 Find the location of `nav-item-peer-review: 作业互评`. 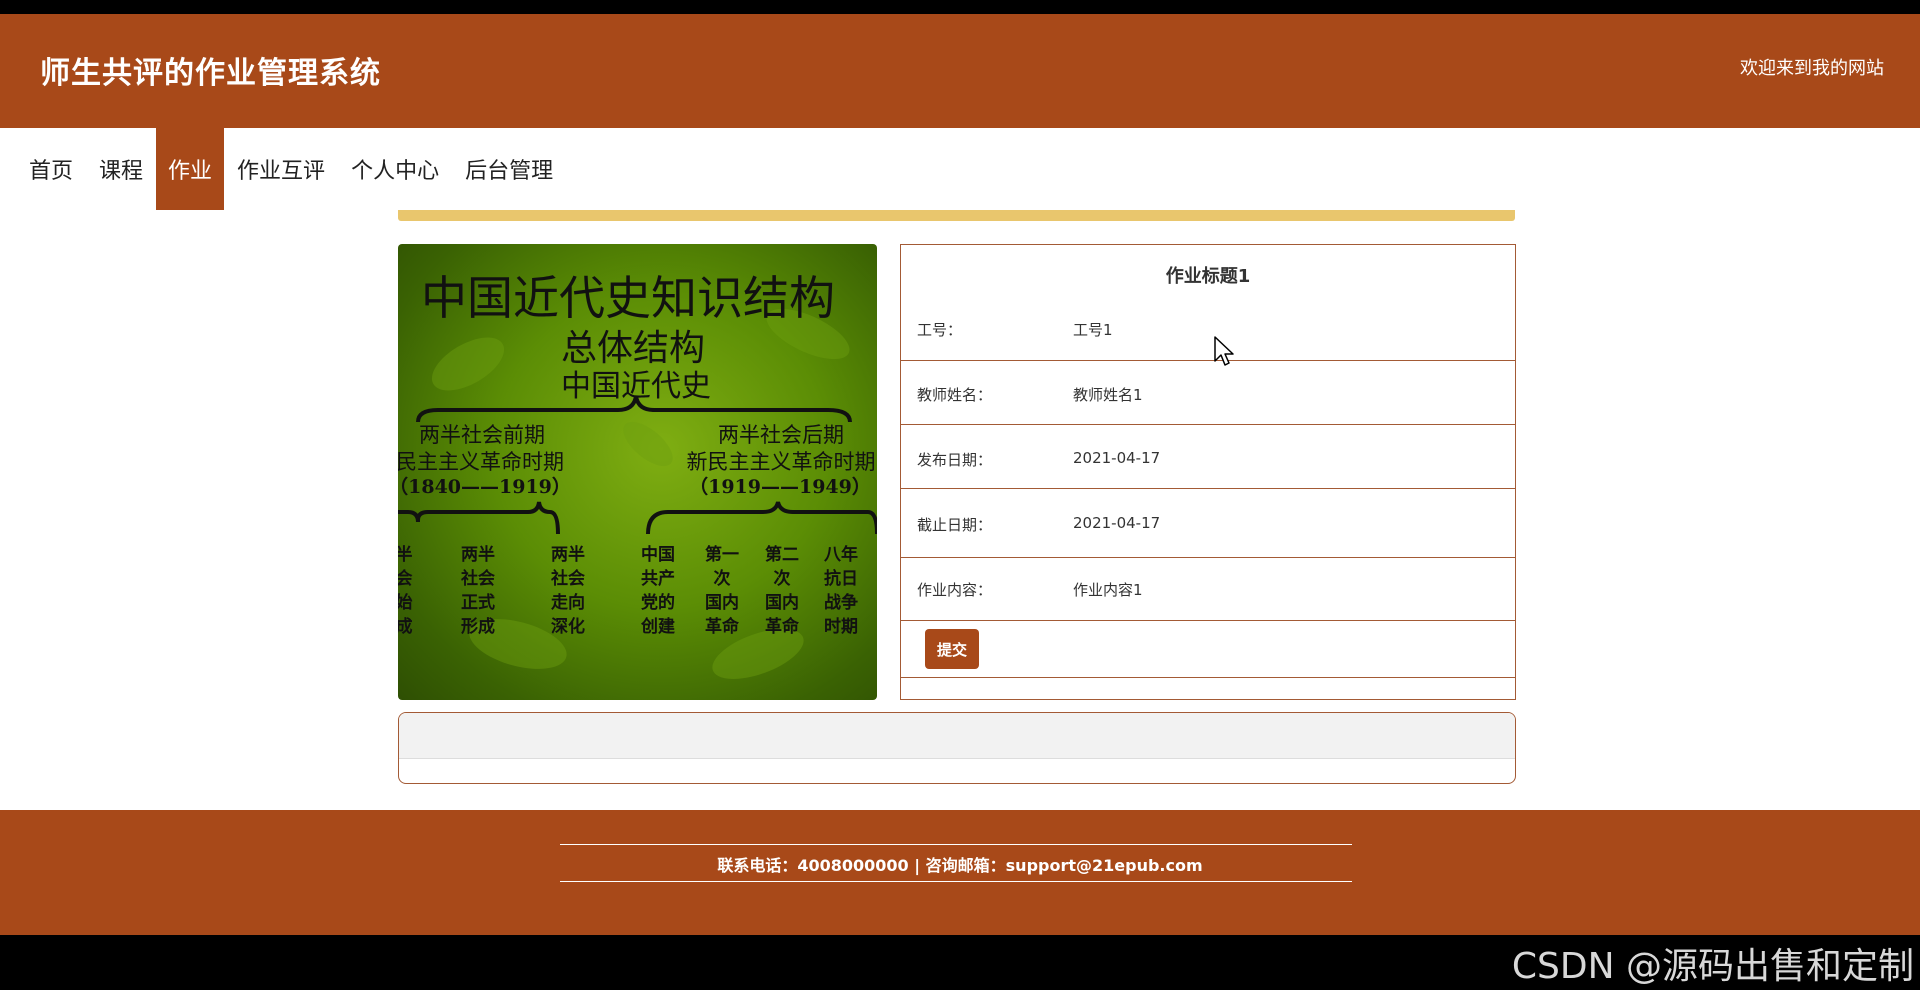

nav-item-peer-review: 作业互评 is located at coordinates (281, 169).